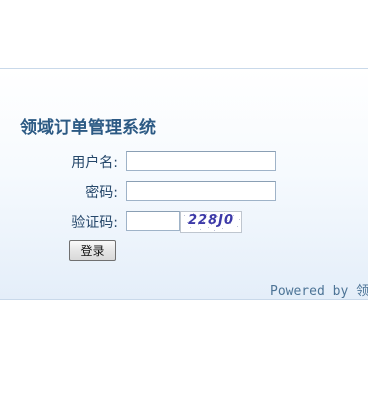  I want to click on captcha-input, so click(153, 221).